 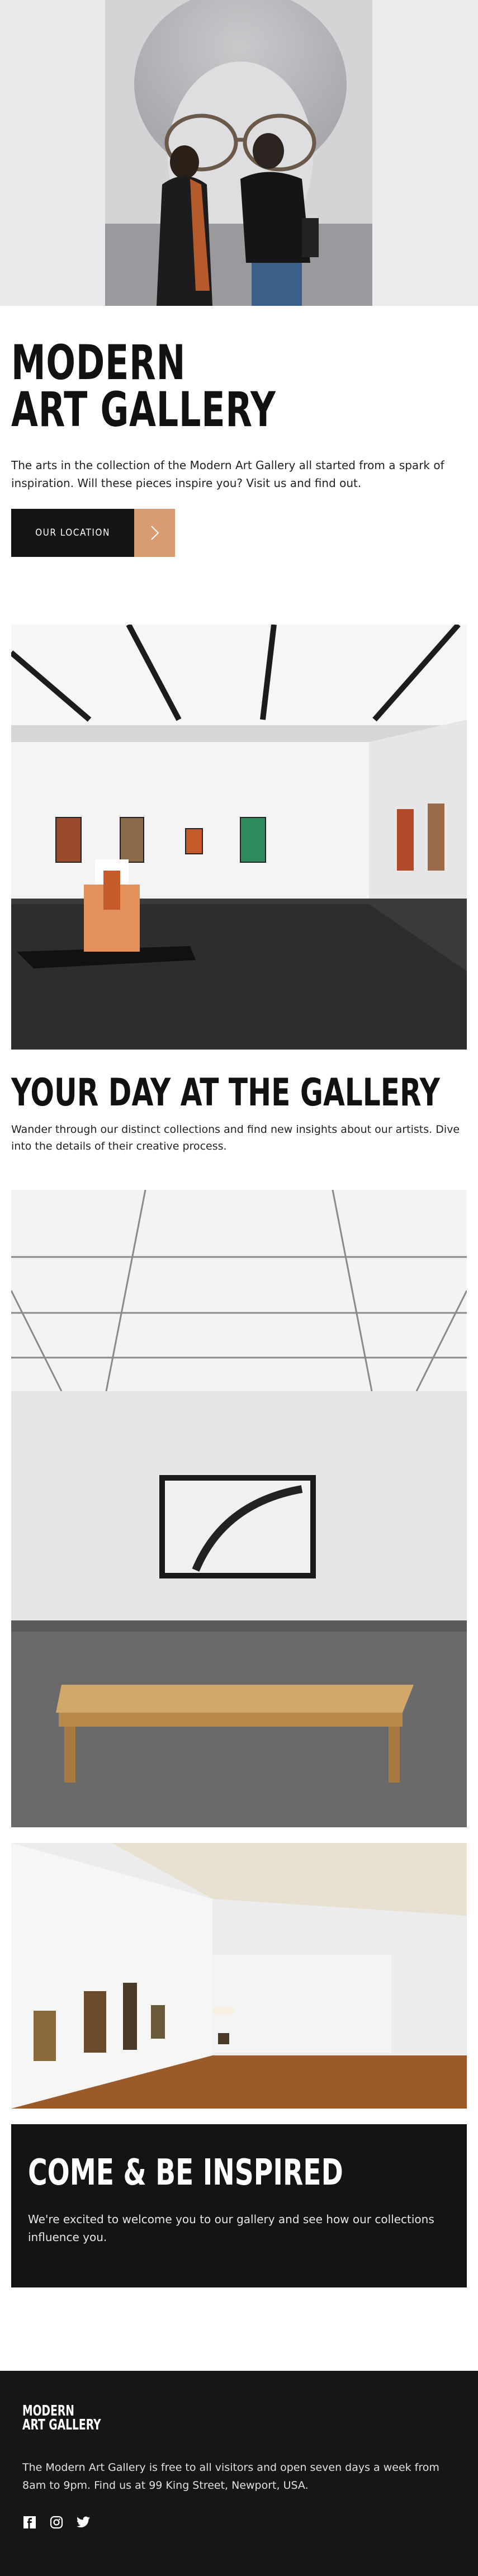 I want to click on footer-logo-line2: ART GALLERY, so click(x=62, y=2425).